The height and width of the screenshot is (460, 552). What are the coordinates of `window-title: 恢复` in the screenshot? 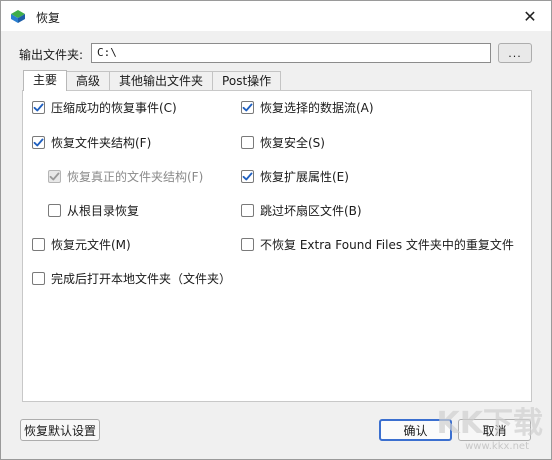 It's located at (48, 18).